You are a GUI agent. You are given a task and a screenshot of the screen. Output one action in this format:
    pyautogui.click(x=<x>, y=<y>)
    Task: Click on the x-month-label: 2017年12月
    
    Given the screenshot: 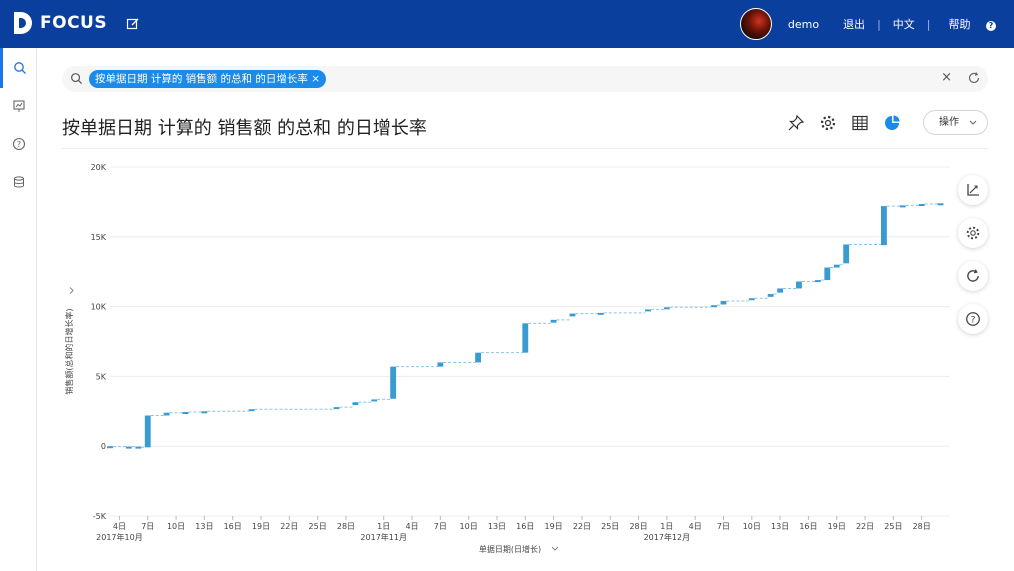 What is the action you would take?
    pyautogui.click(x=667, y=537)
    